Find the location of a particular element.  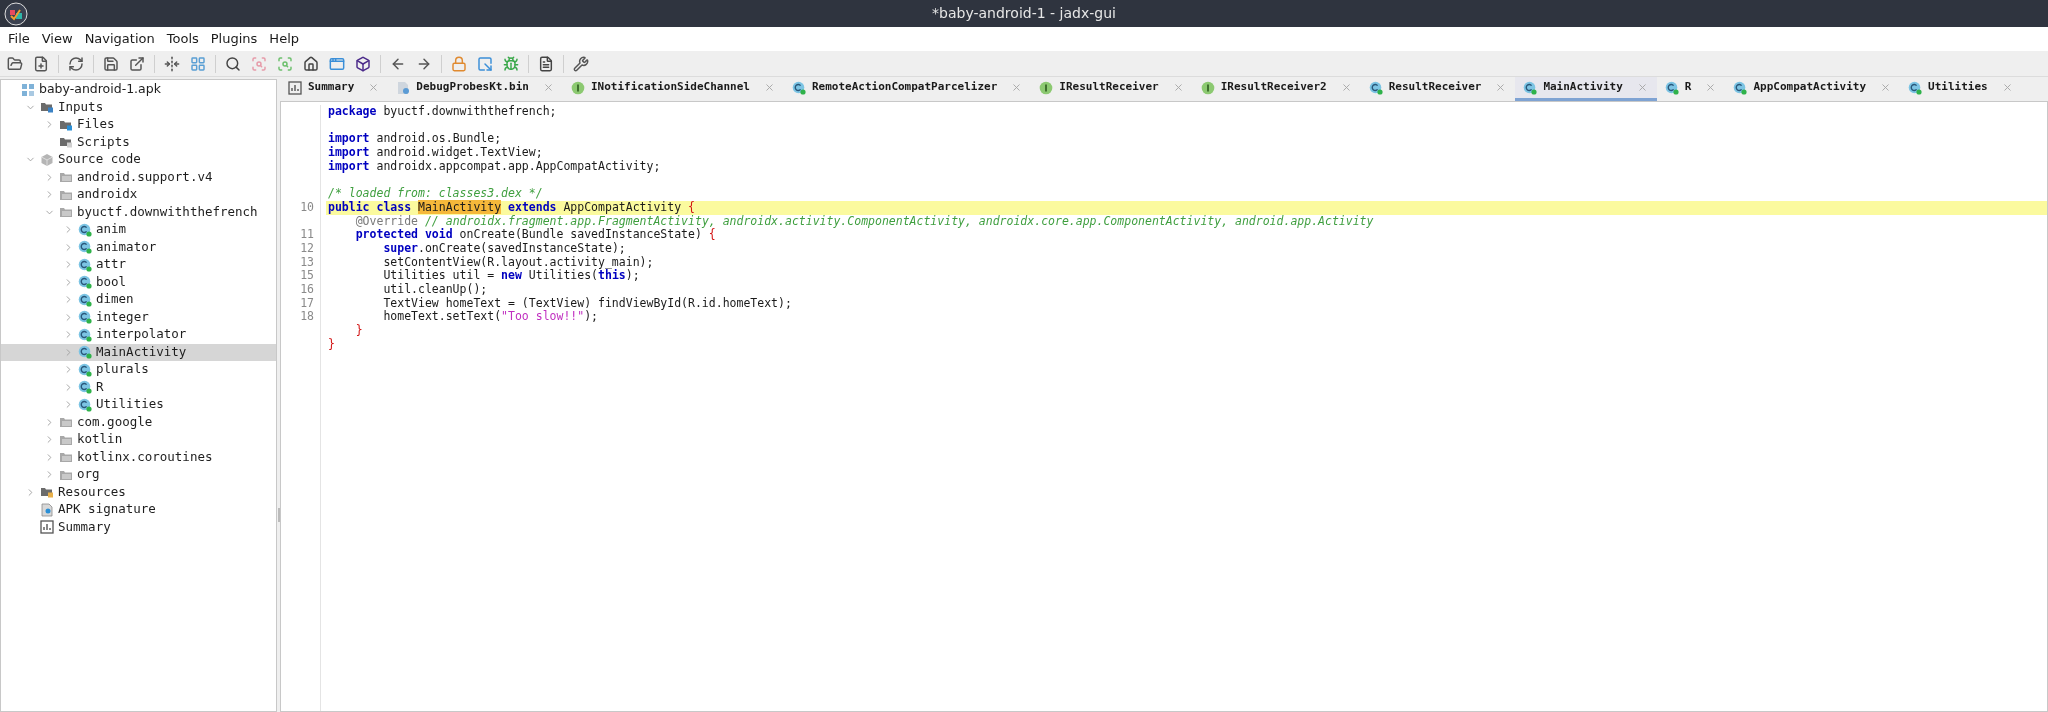

editor-tab: AppCompatActivity is located at coordinates (1813, 89).